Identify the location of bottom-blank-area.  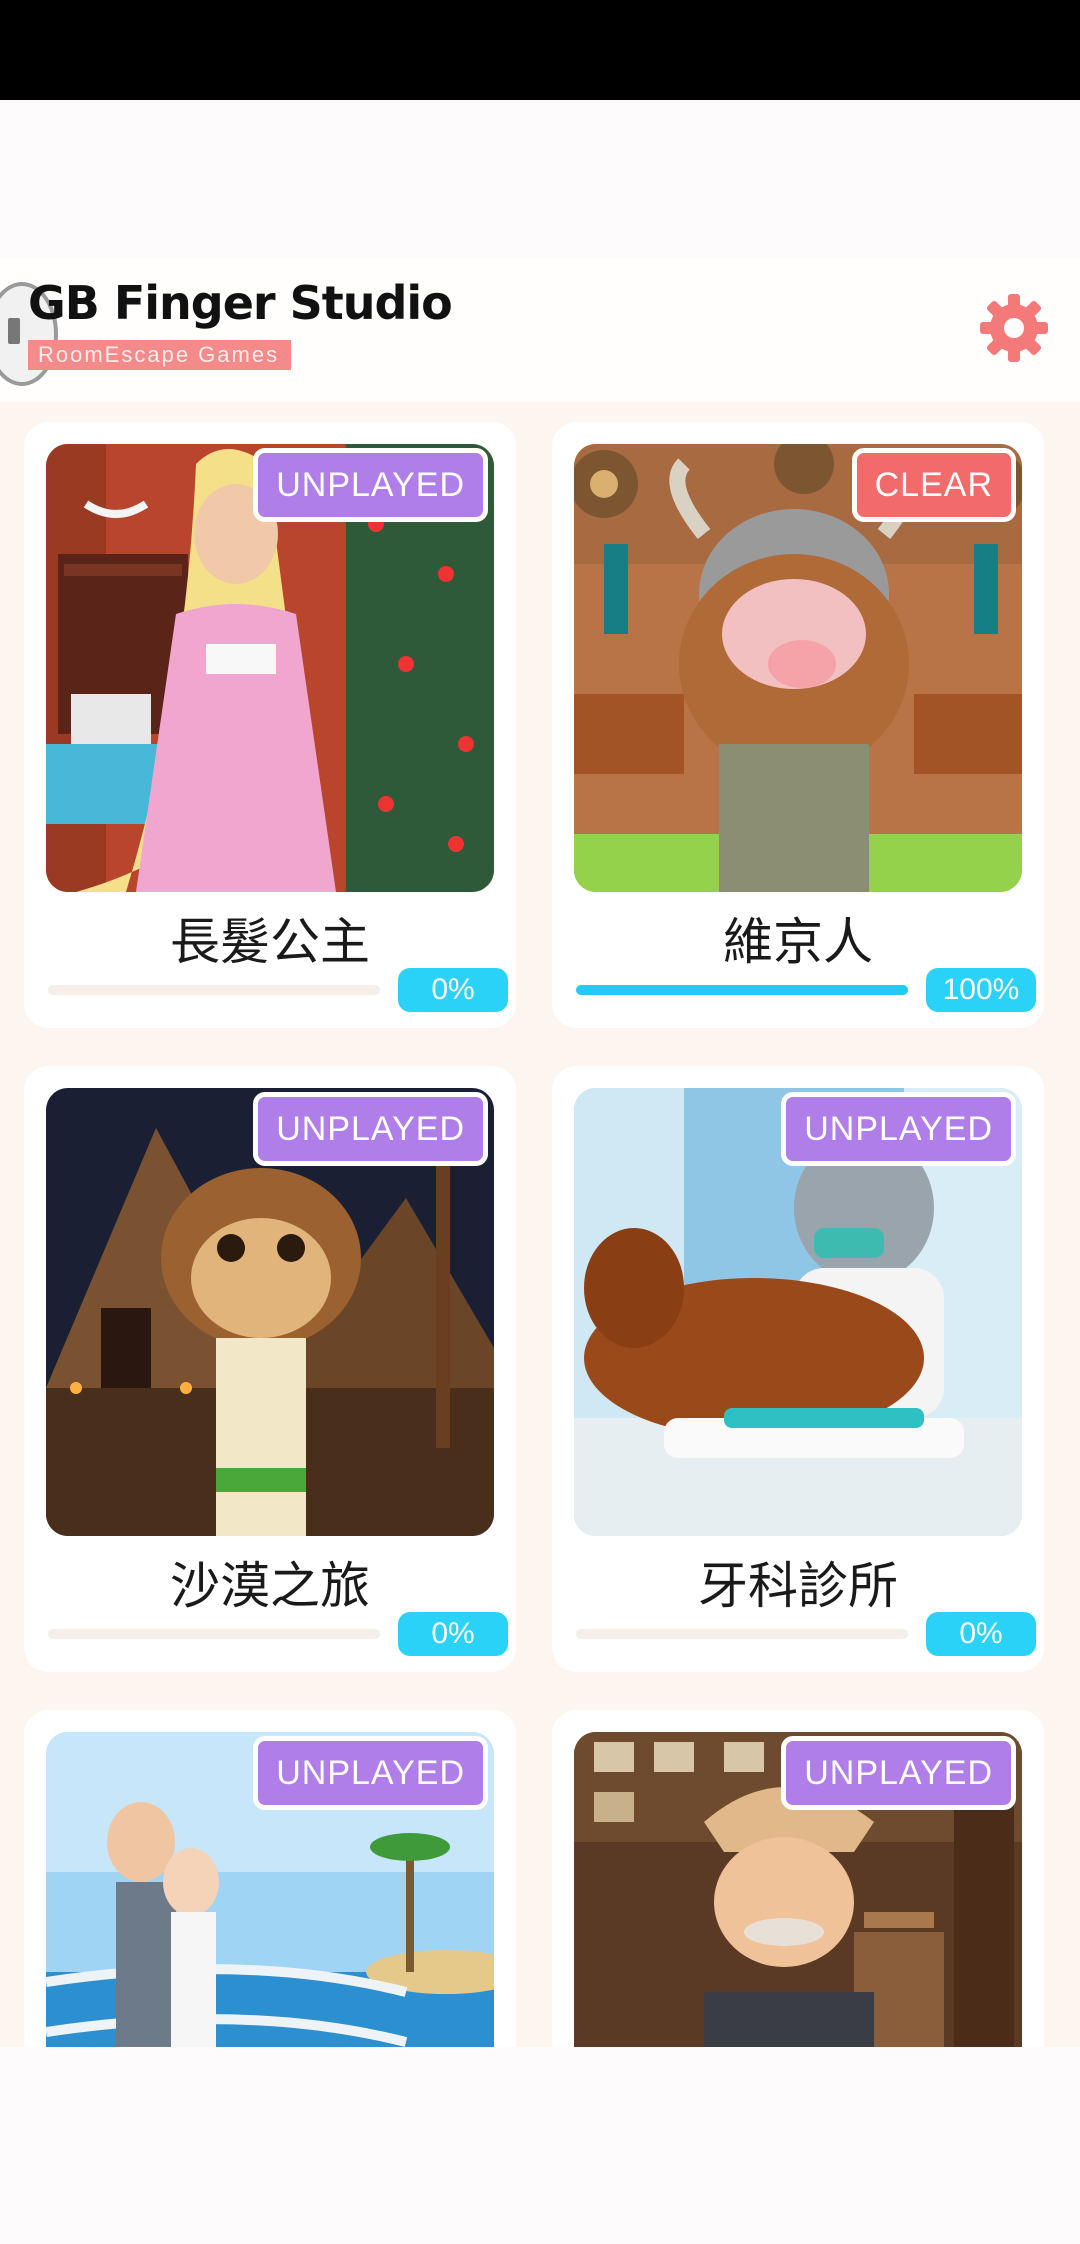
(540, 2145).